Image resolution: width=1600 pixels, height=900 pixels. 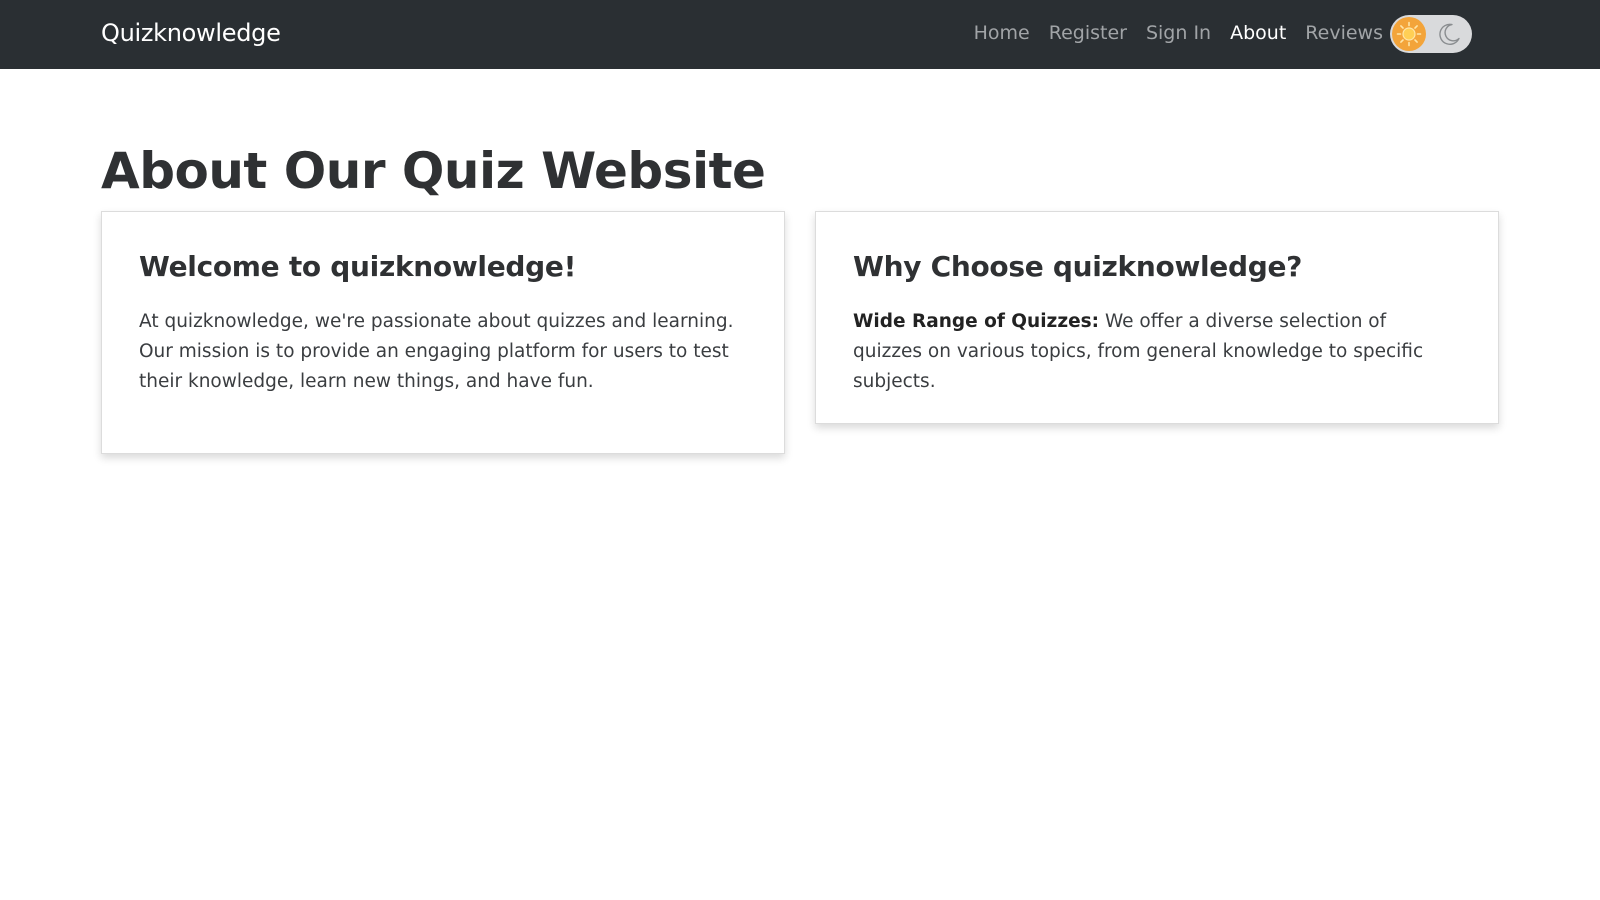 What do you see at coordinates (1002, 33) in the screenshot?
I see `nav-link-home: Home` at bounding box center [1002, 33].